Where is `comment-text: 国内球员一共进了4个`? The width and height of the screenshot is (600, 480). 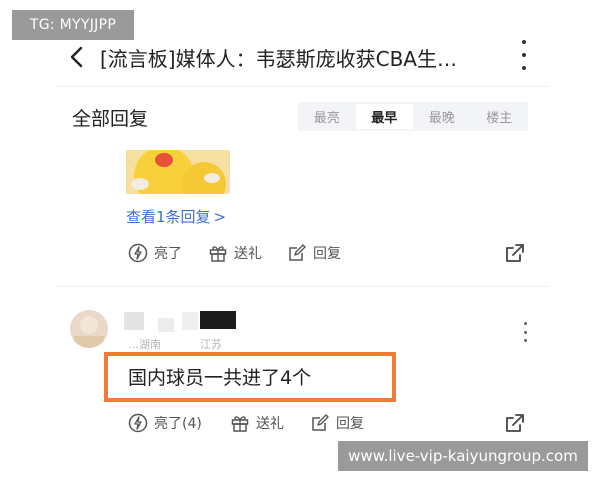 comment-text: 国内球员一共进了4个 is located at coordinates (220, 378).